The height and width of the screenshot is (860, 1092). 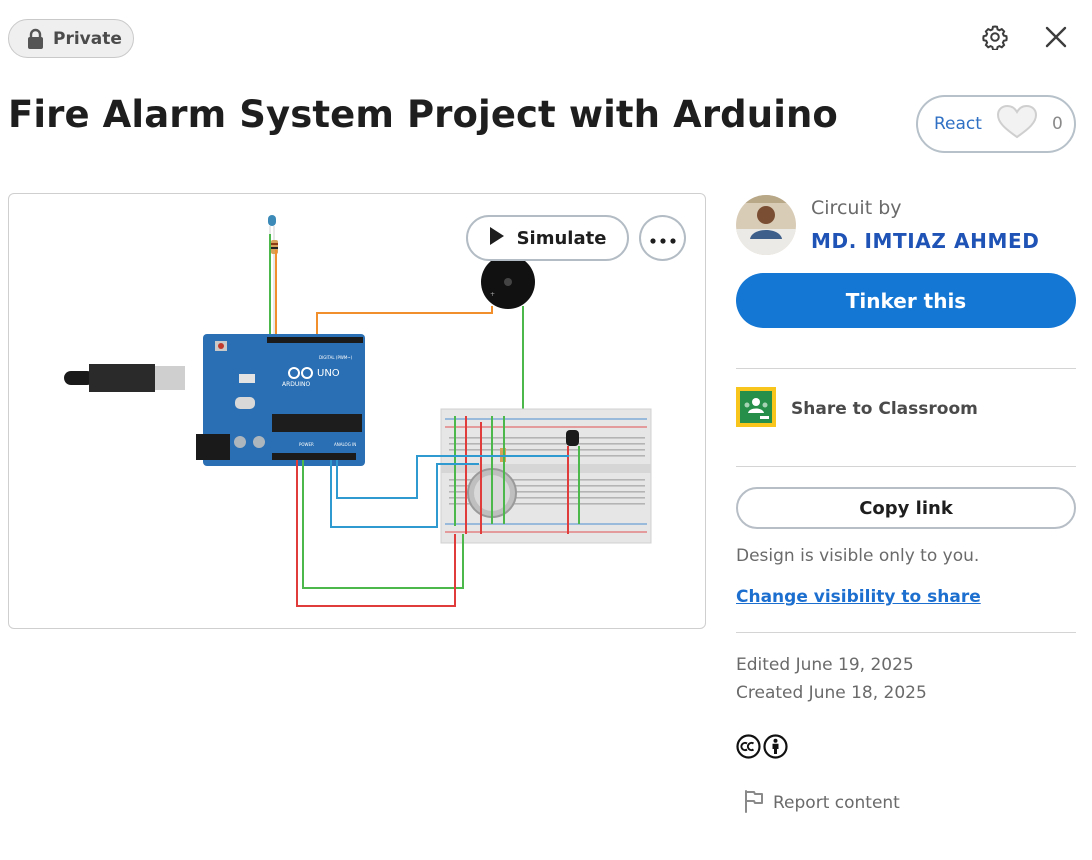 I want to click on avatar, so click(x=766, y=225).